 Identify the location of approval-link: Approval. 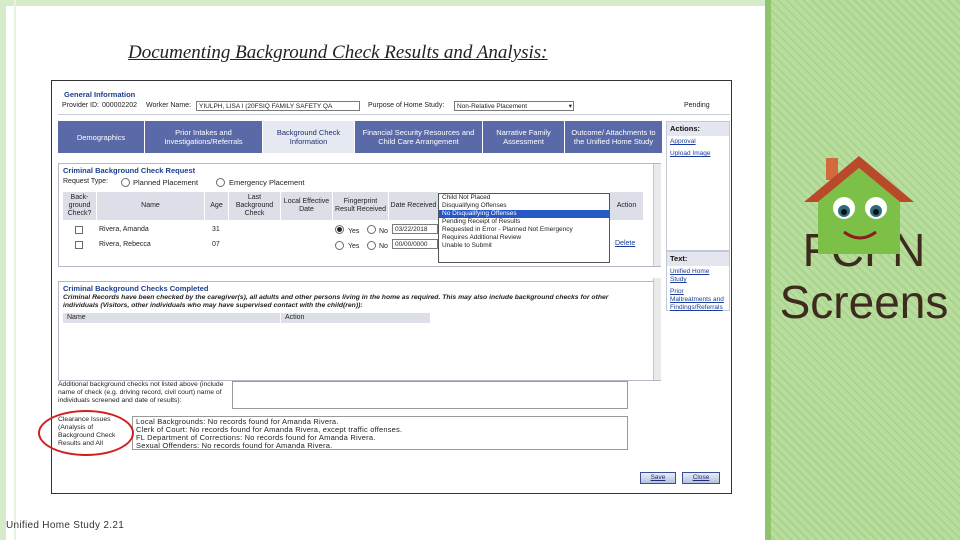
(698, 142).